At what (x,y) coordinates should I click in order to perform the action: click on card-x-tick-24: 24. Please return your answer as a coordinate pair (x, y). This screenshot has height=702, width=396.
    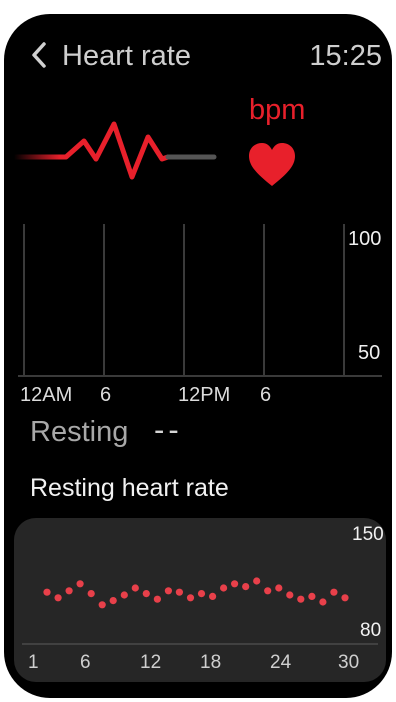
    Looking at the image, I should click on (281, 662).